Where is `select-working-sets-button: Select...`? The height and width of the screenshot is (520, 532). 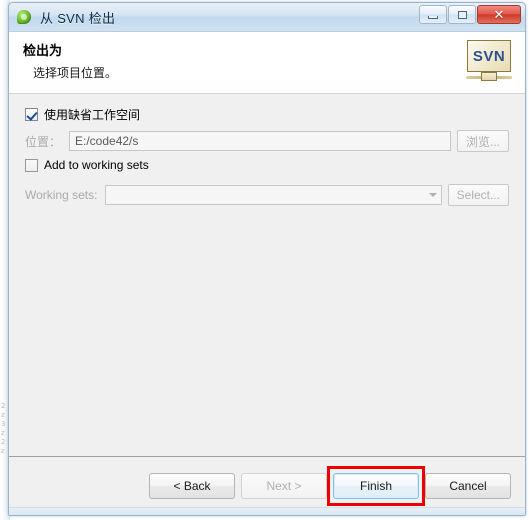 select-working-sets-button: Select... is located at coordinates (478, 195).